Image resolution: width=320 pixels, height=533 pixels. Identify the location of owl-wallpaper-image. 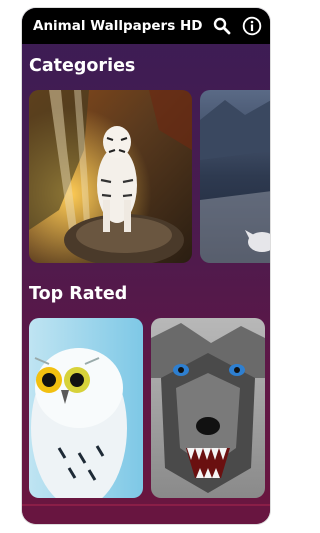
(86, 408).